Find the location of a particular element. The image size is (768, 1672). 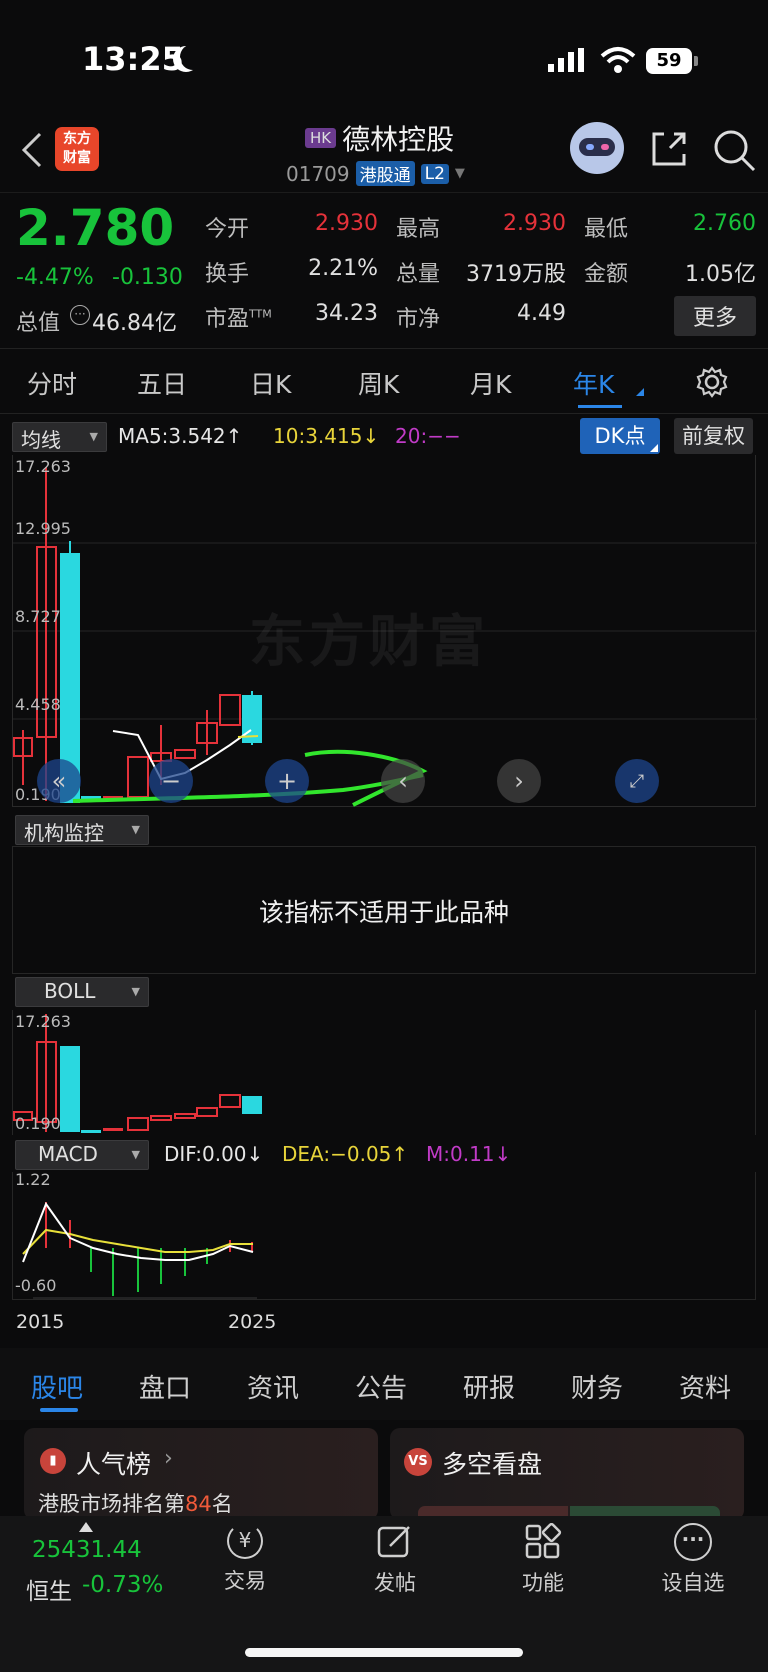

x-axis-start: 2015 is located at coordinates (40, 1322).